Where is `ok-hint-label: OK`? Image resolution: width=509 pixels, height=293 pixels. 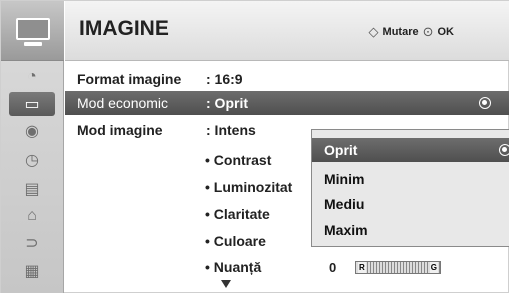
ok-hint-label: OK is located at coordinates (446, 32).